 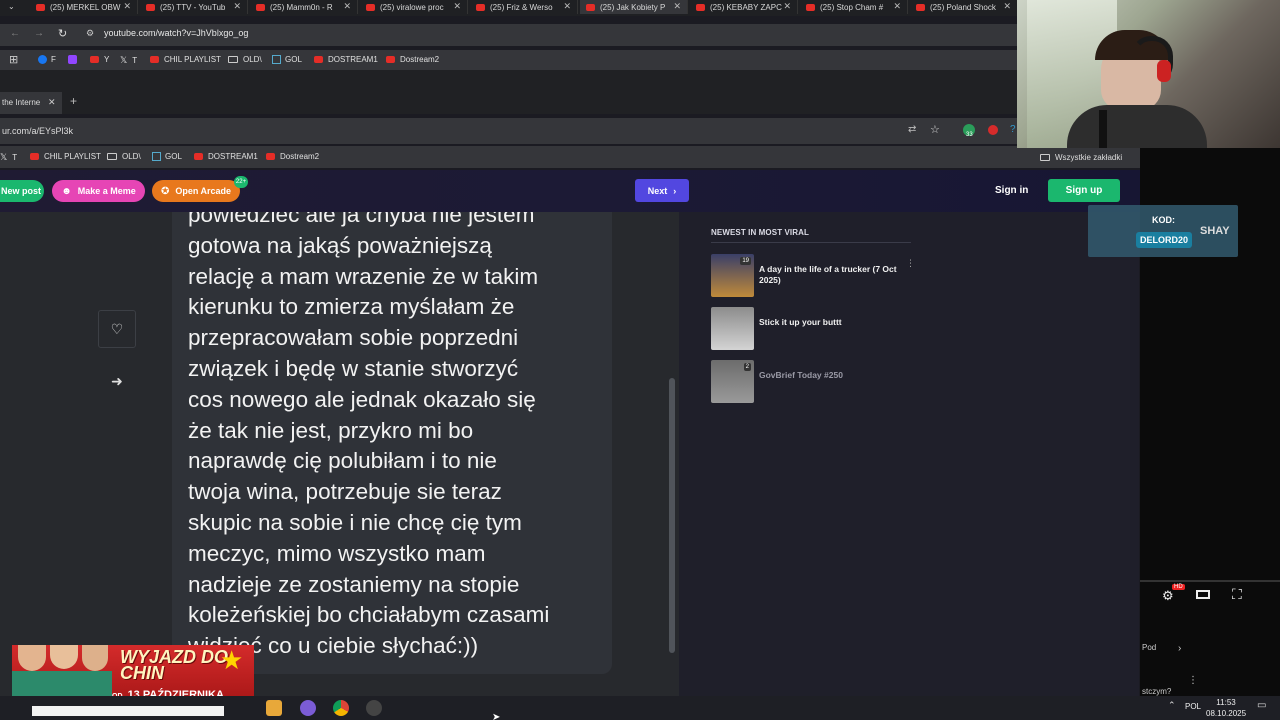 I want to click on viral-post-title: Stick it up your buttt, so click(x=829, y=322).